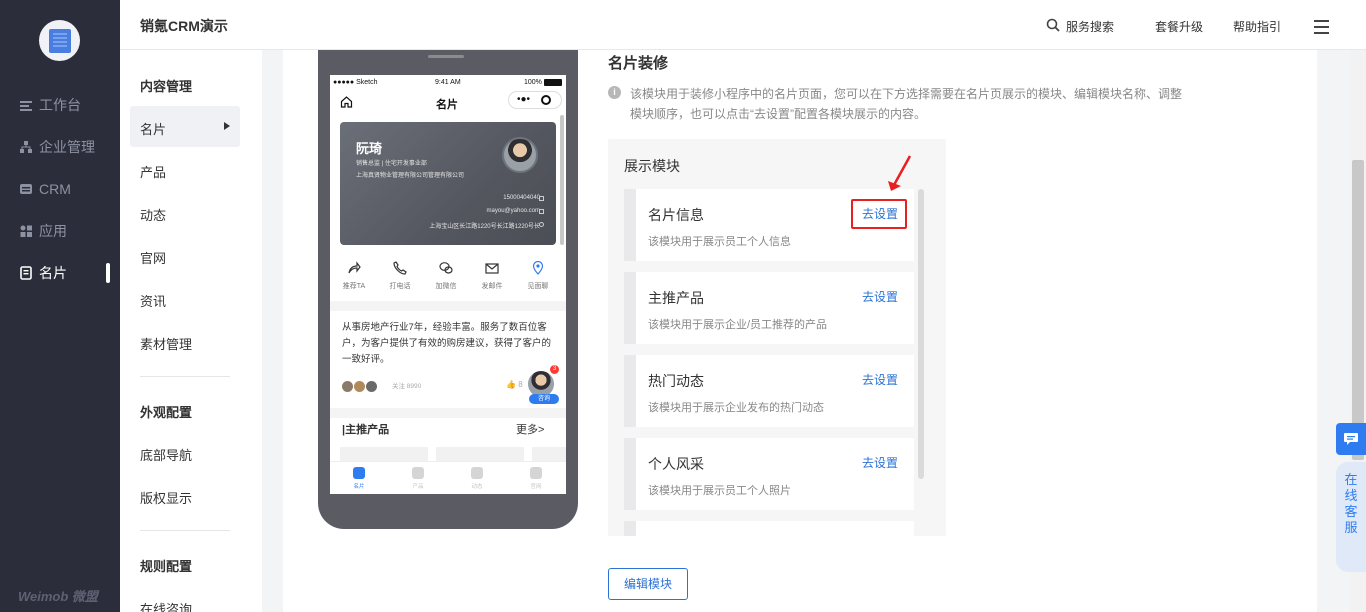  Describe the element at coordinates (354, 267) in the screenshot. I see `share-icon` at that location.